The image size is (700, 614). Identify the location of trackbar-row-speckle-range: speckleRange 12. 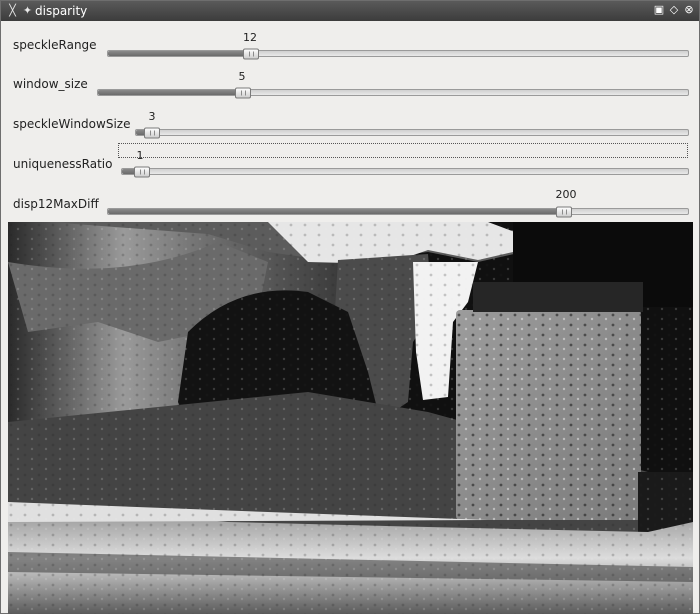
(350, 41).